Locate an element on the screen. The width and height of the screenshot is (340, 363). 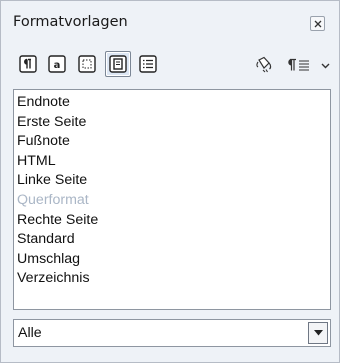
paragraph-styles-icon is located at coordinates (28, 64).